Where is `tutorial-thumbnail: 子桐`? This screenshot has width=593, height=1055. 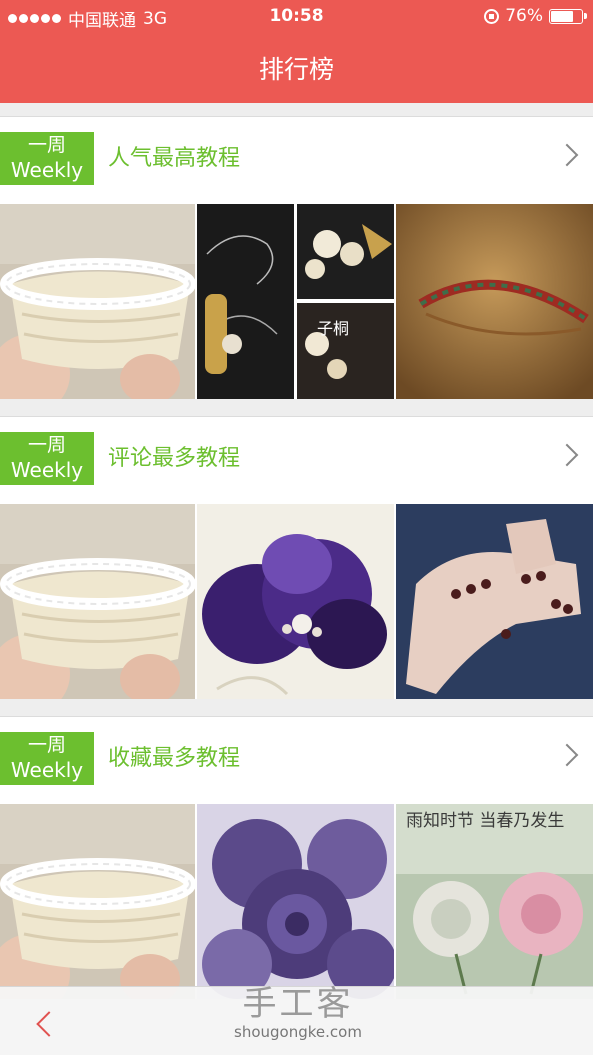
tutorial-thumbnail: 子桐 is located at coordinates (295, 301).